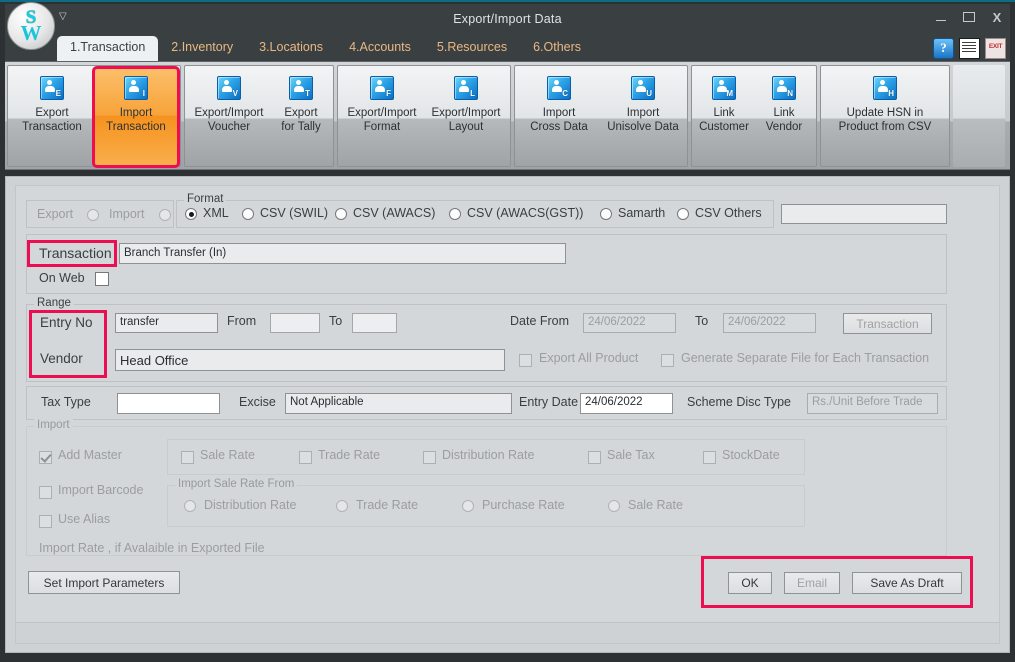  What do you see at coordinates (84, 519) in the screenshot?
I see `use-alias-label: Use Alias` at bounding box center [84, 519].